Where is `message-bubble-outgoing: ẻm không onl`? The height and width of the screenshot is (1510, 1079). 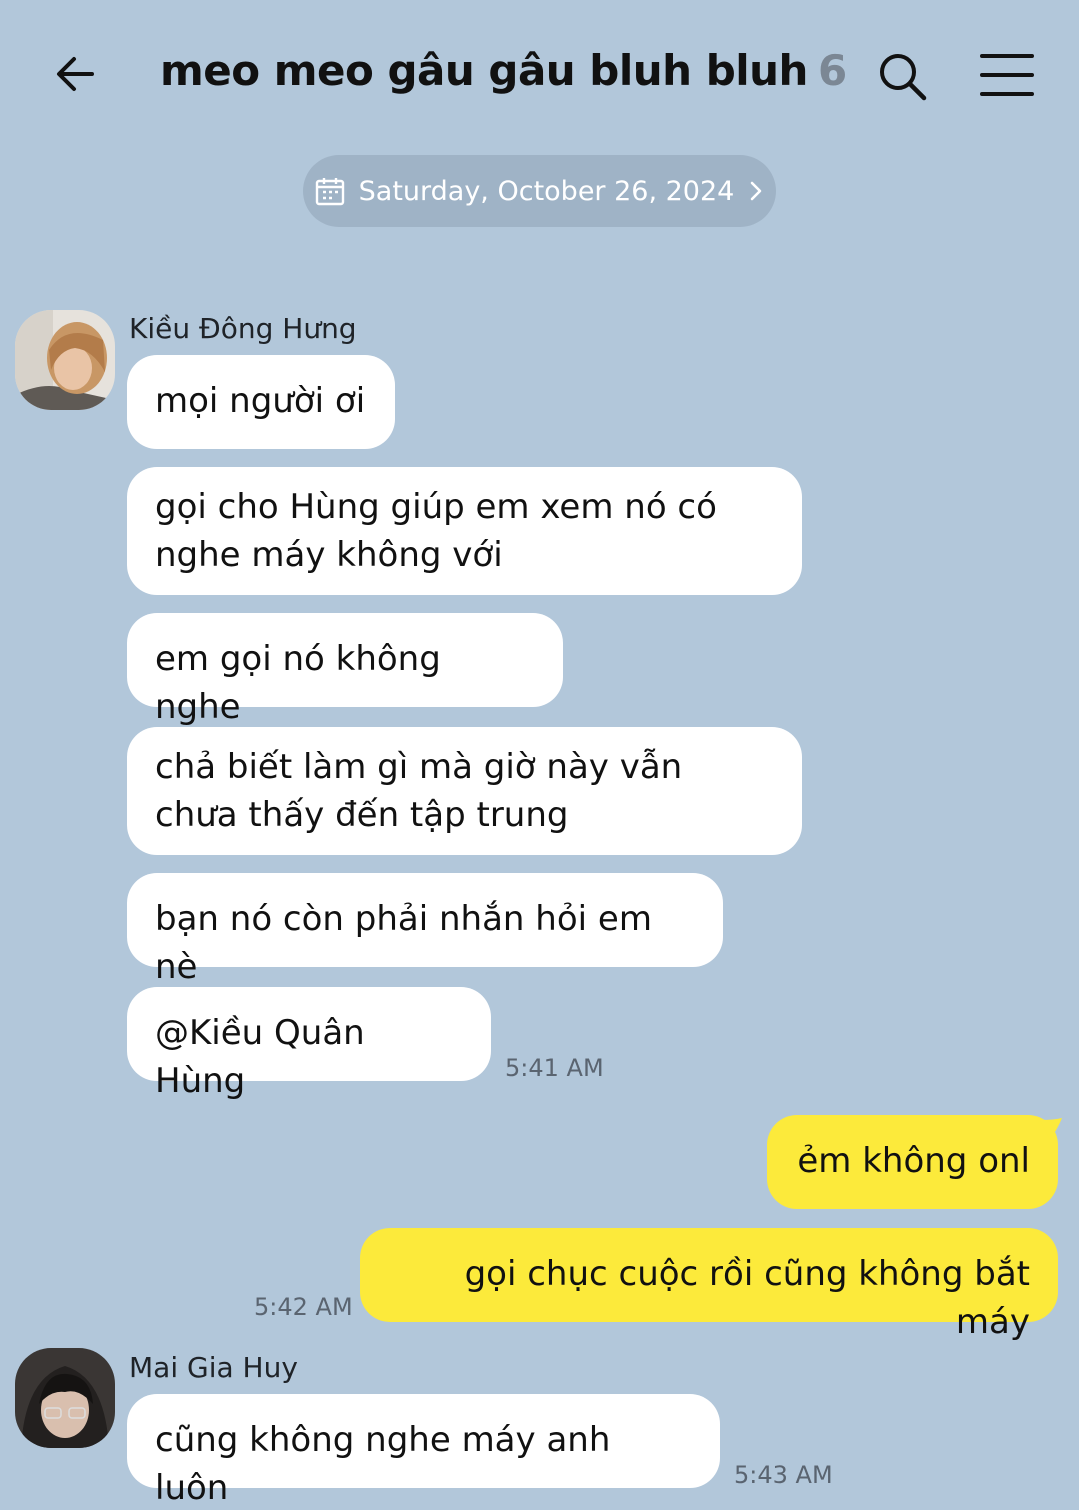
message-bubble-outgoing: ẻm không onl is located at coordinates (912, 1162).